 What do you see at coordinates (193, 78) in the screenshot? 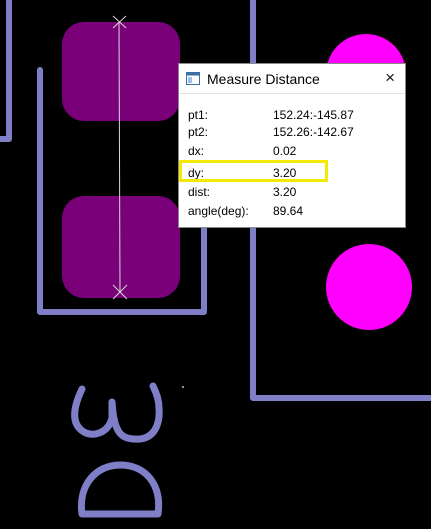
I see `window-icon` at bounding box center [193, 78].